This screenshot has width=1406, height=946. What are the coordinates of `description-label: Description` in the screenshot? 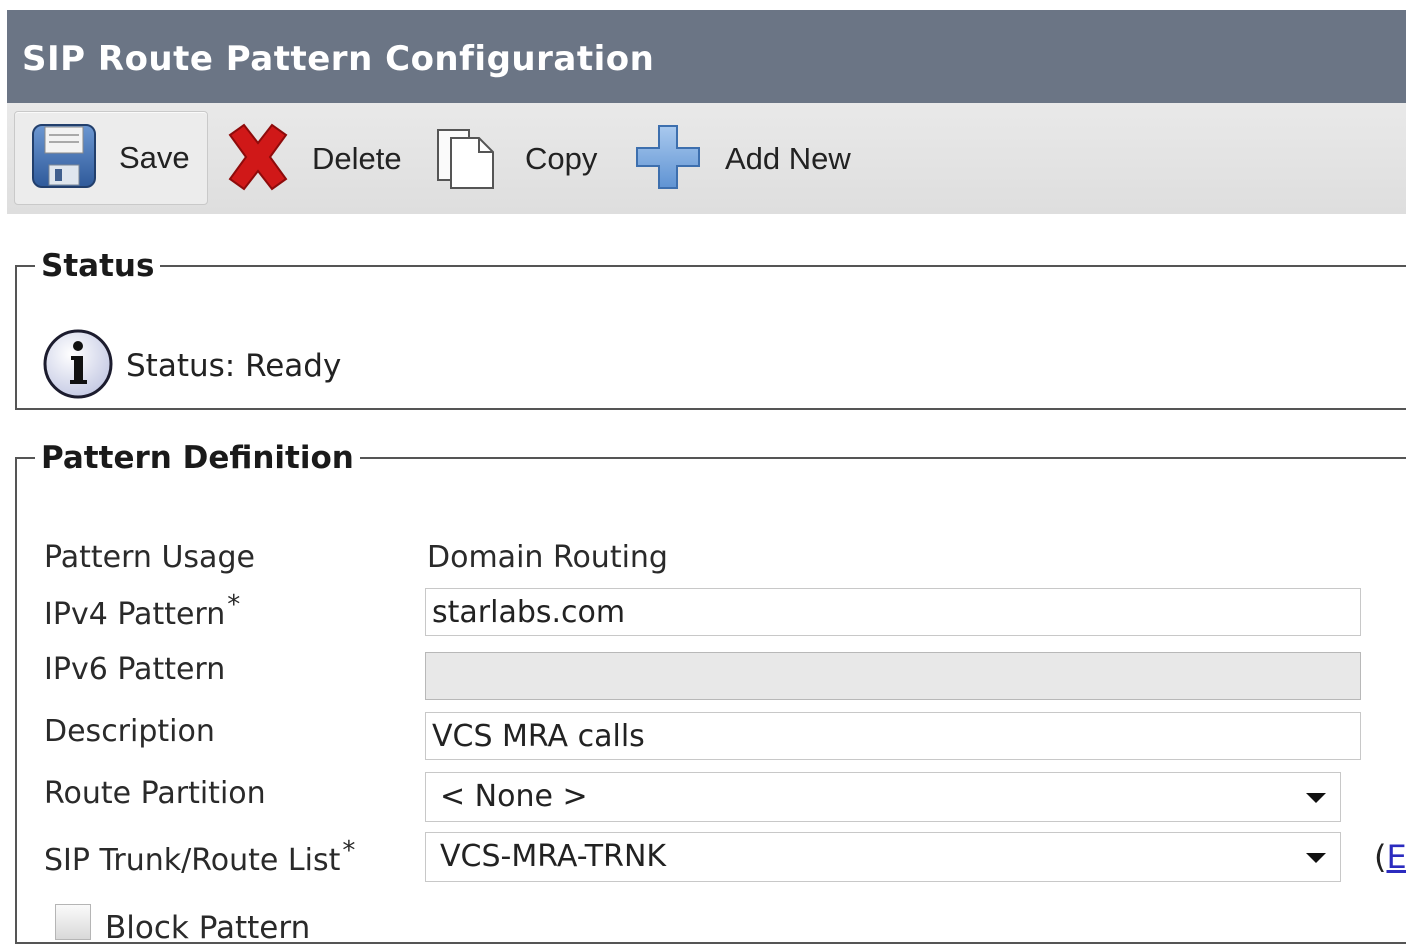 It's located at (129, 731).